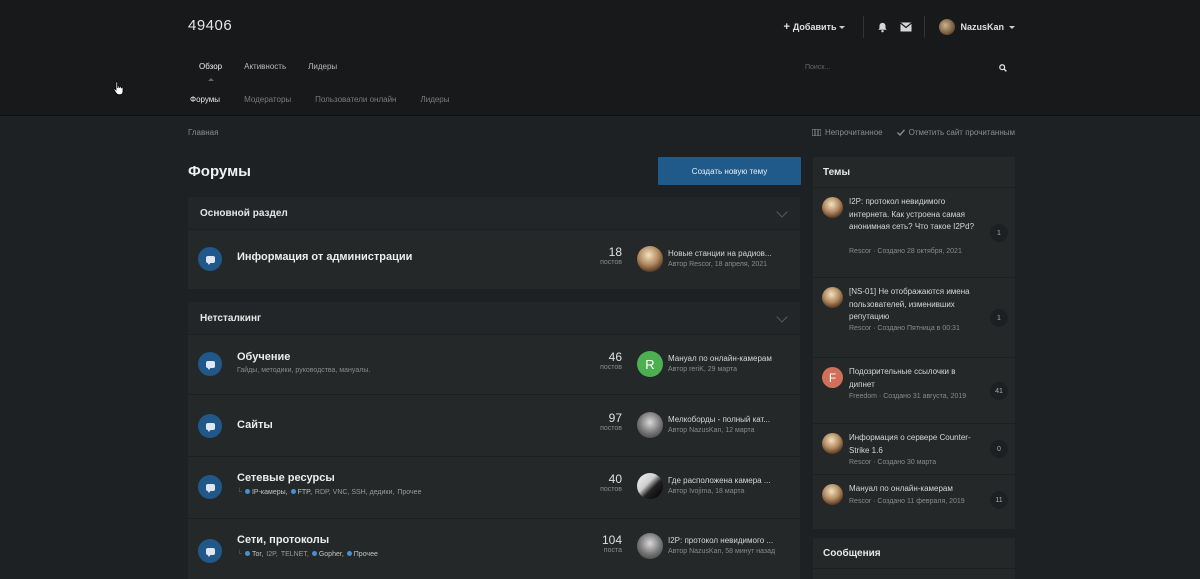 The height and width of the screenshot is (579, 1200). I want to click on forum-title: Сетевые ресурсы, so click(286, 478).